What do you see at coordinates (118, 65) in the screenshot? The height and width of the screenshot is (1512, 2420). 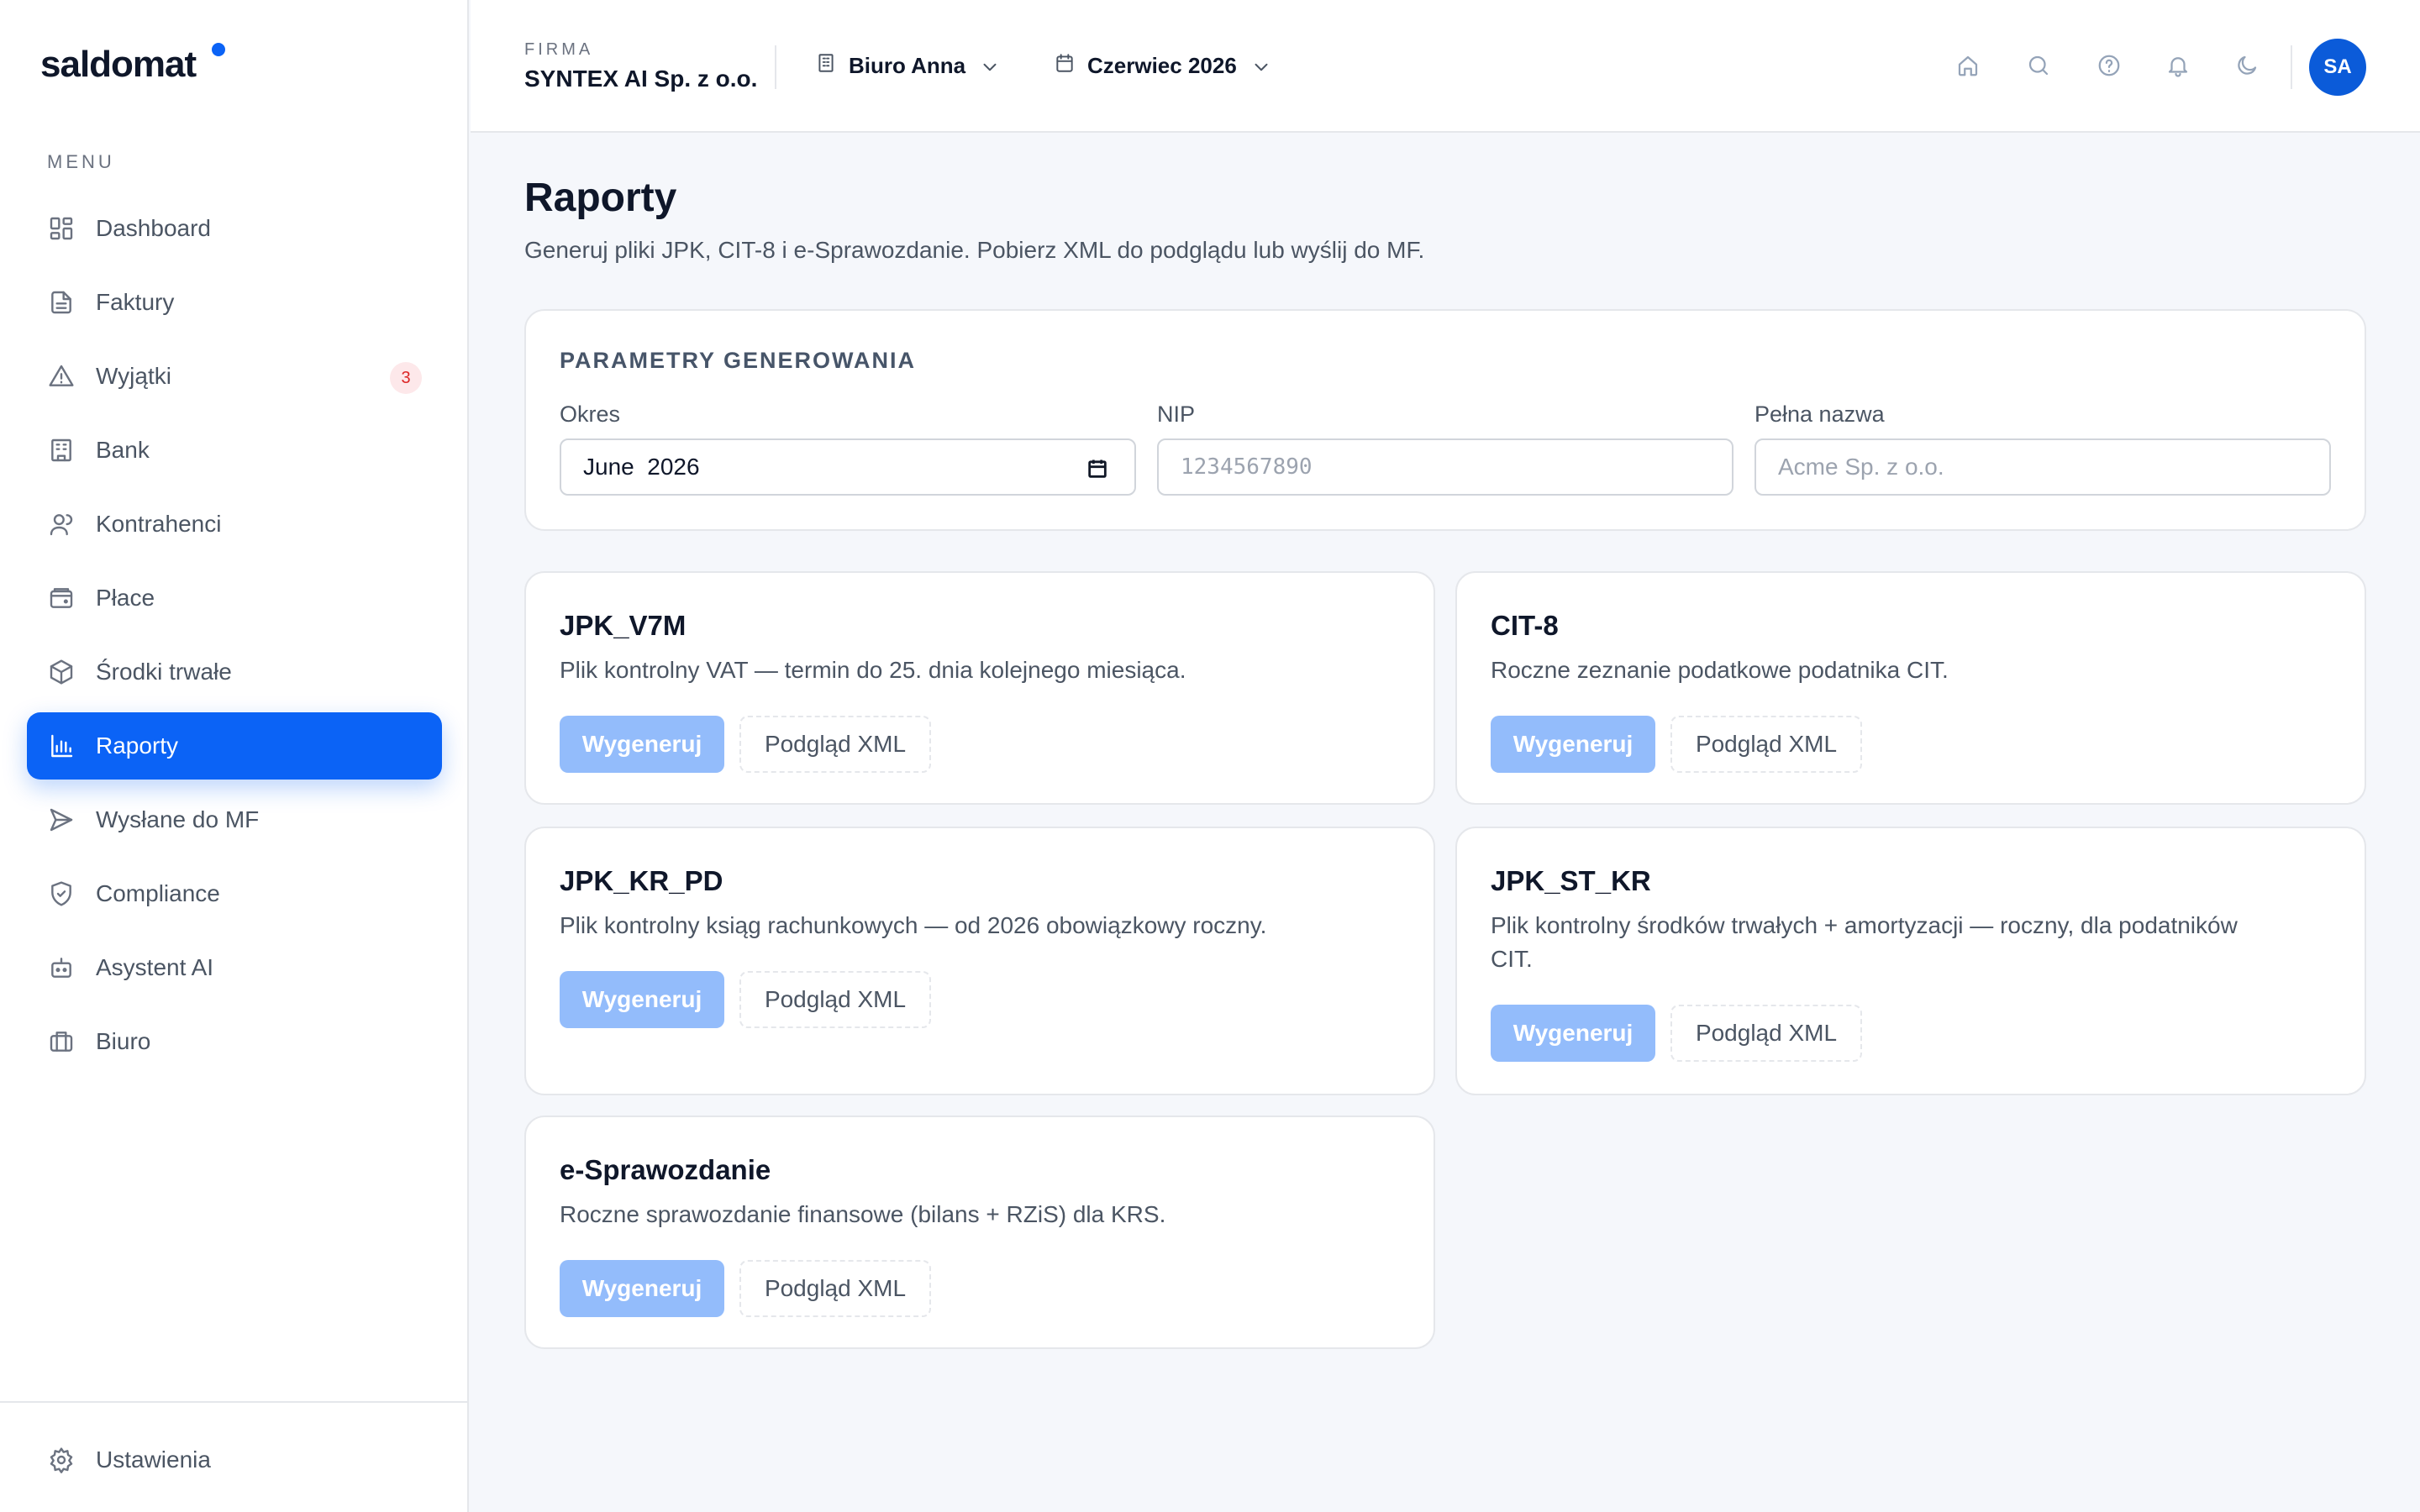 I see `app-logo: saldomat` at bounding box center [118, 65].